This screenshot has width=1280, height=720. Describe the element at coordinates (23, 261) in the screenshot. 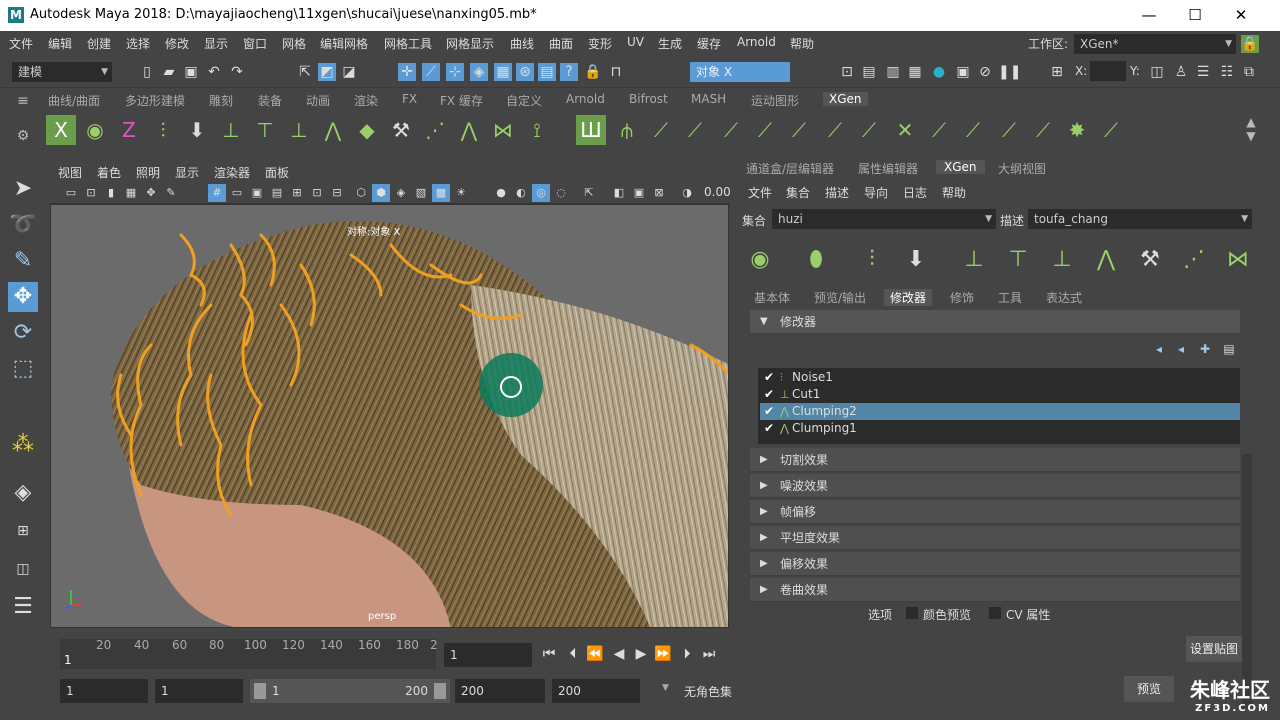

I see `paint-select-icon: ✎` at that location.